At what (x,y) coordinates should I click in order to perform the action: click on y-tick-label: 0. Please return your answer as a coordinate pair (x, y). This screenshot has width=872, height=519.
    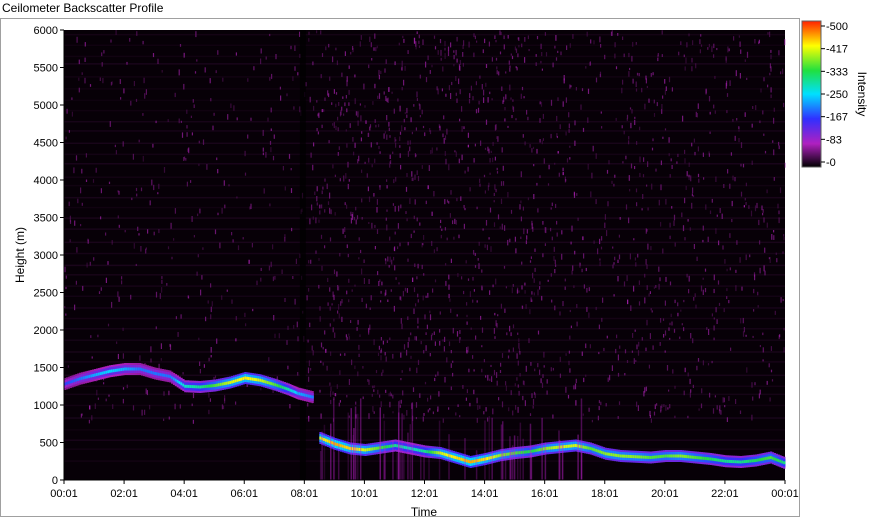
    Looking at the image, I should click on (55, 481).